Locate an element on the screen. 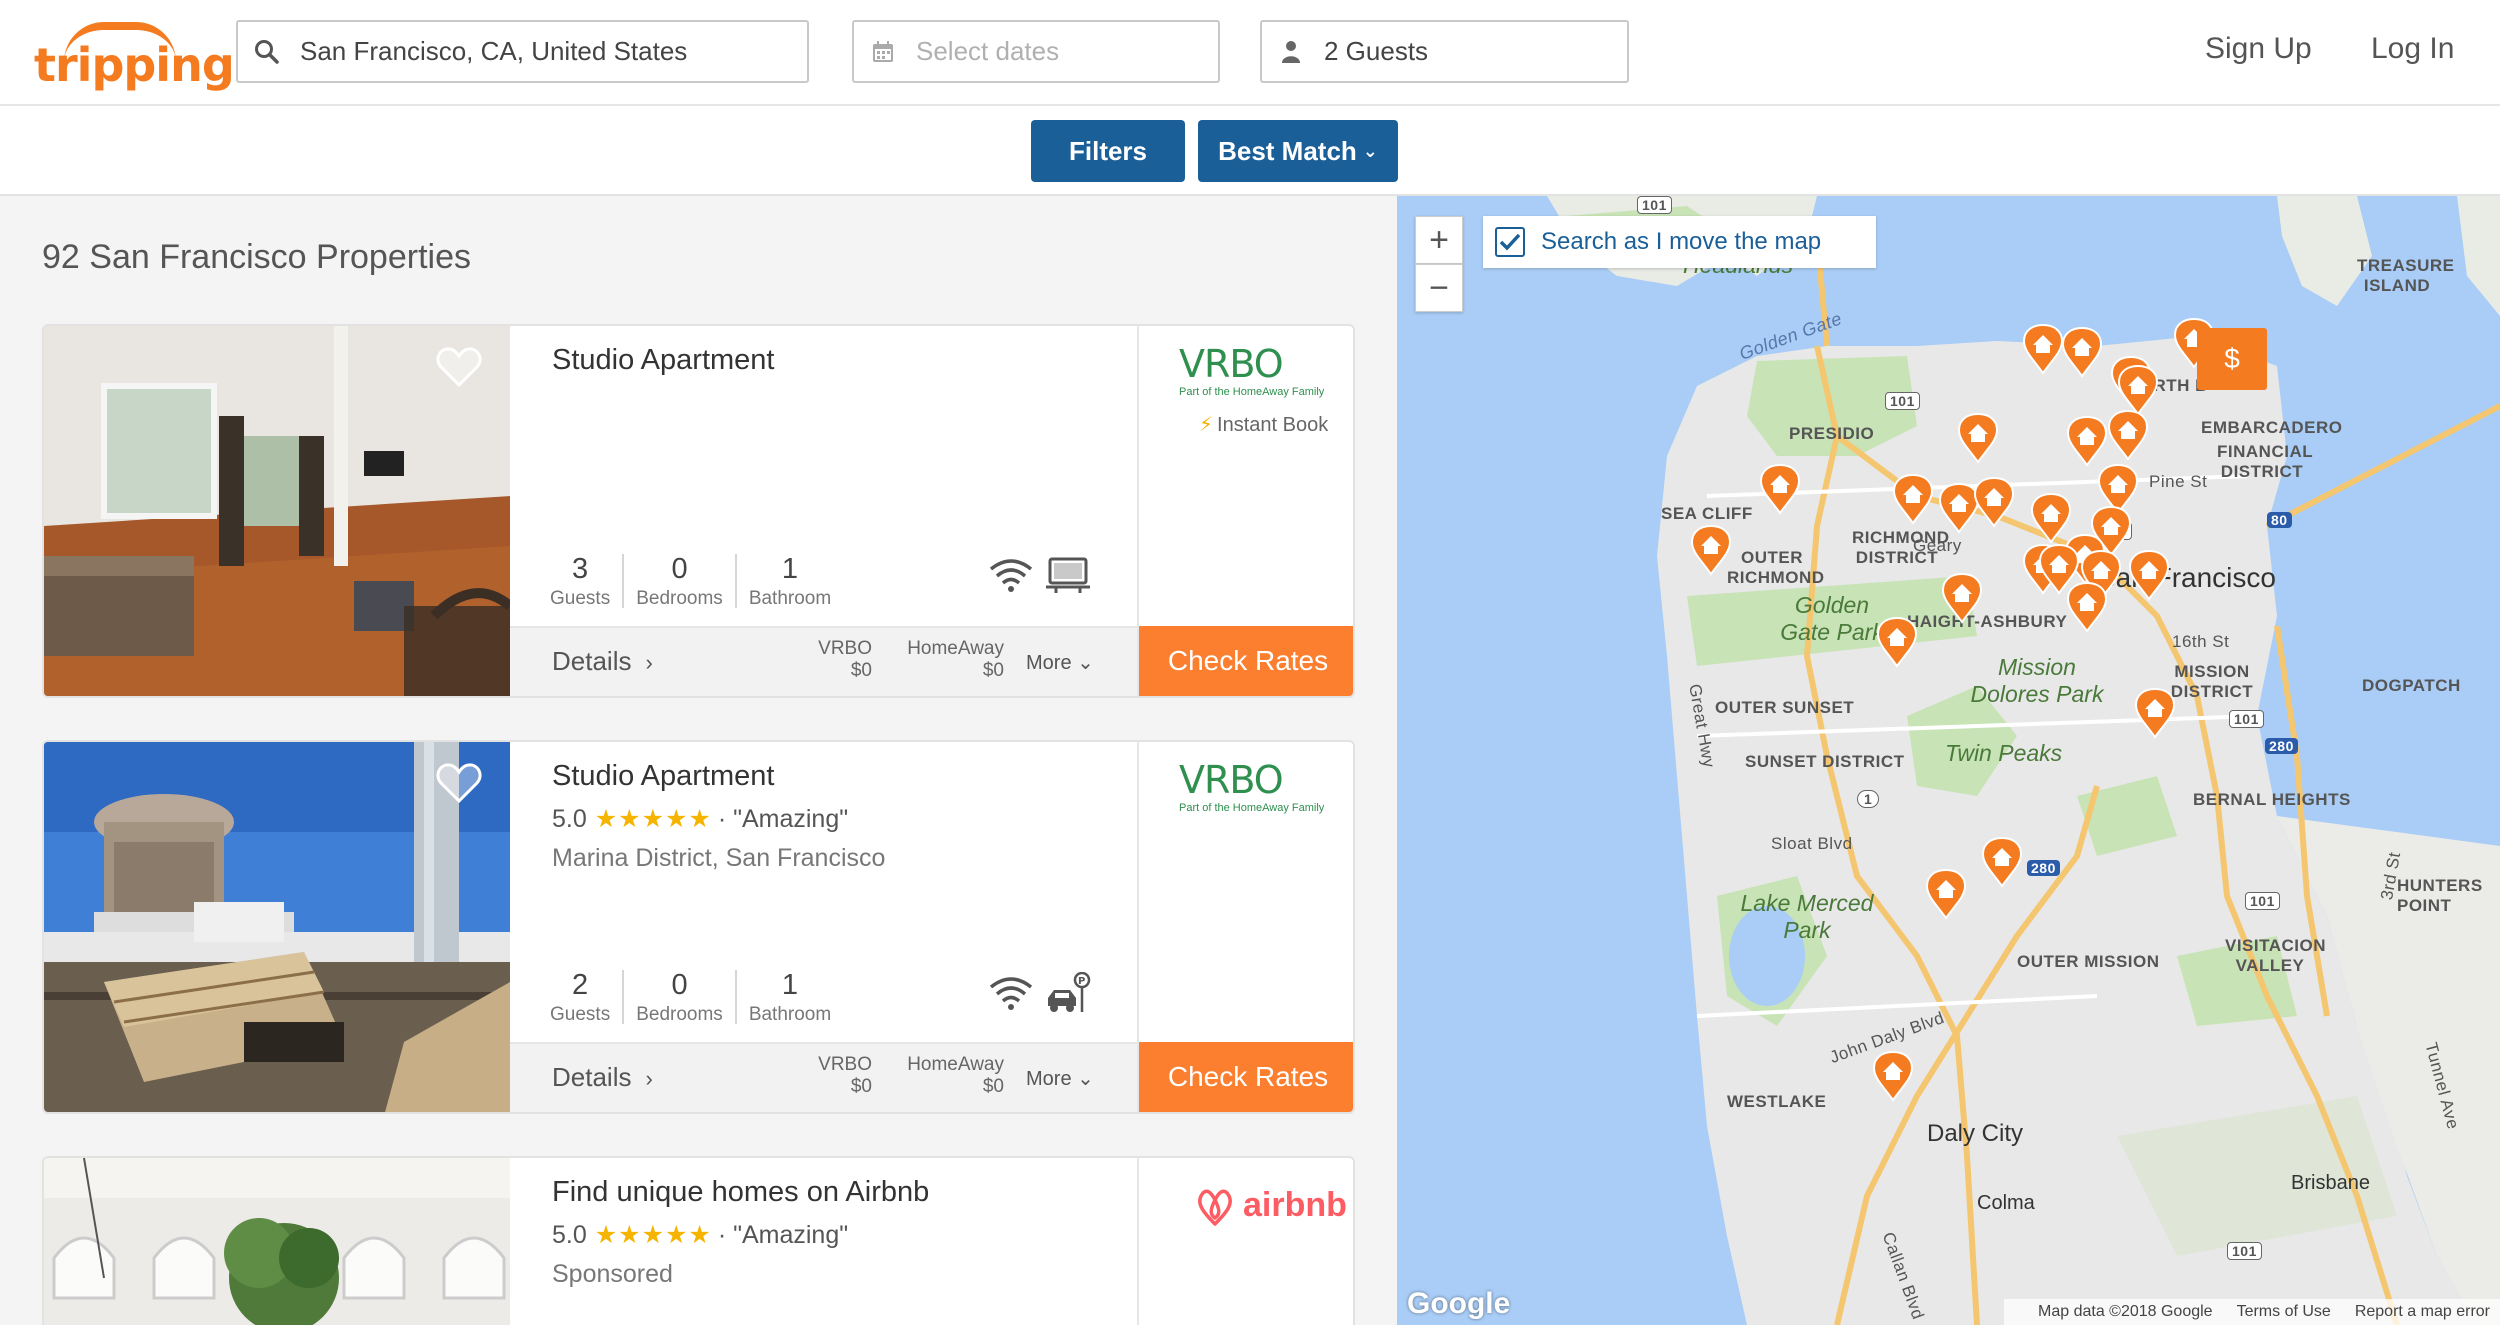 The image size is (2500, 1325). log-in-link: Log In is located at coordinates (2412, 49).